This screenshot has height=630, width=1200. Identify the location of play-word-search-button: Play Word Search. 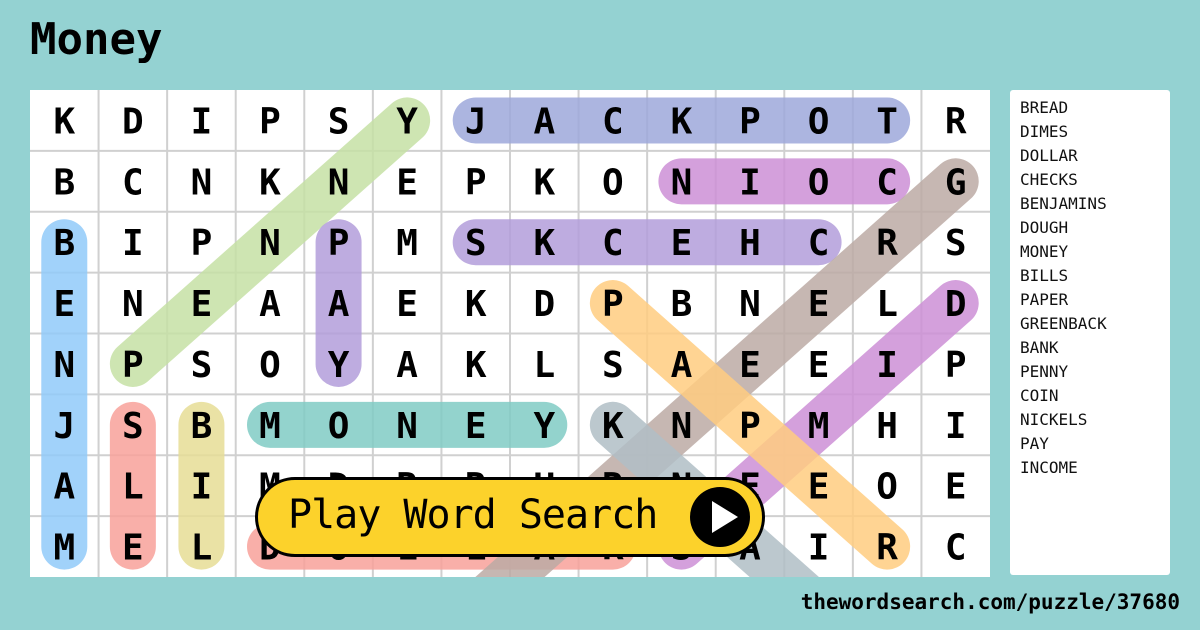
(510, 517).